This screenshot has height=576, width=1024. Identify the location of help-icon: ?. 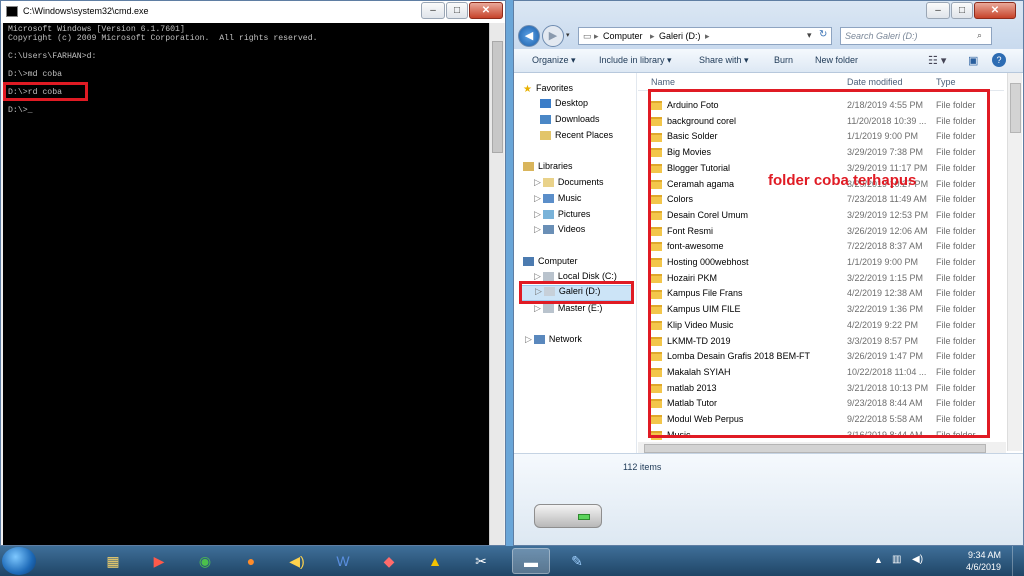
(999, 60).